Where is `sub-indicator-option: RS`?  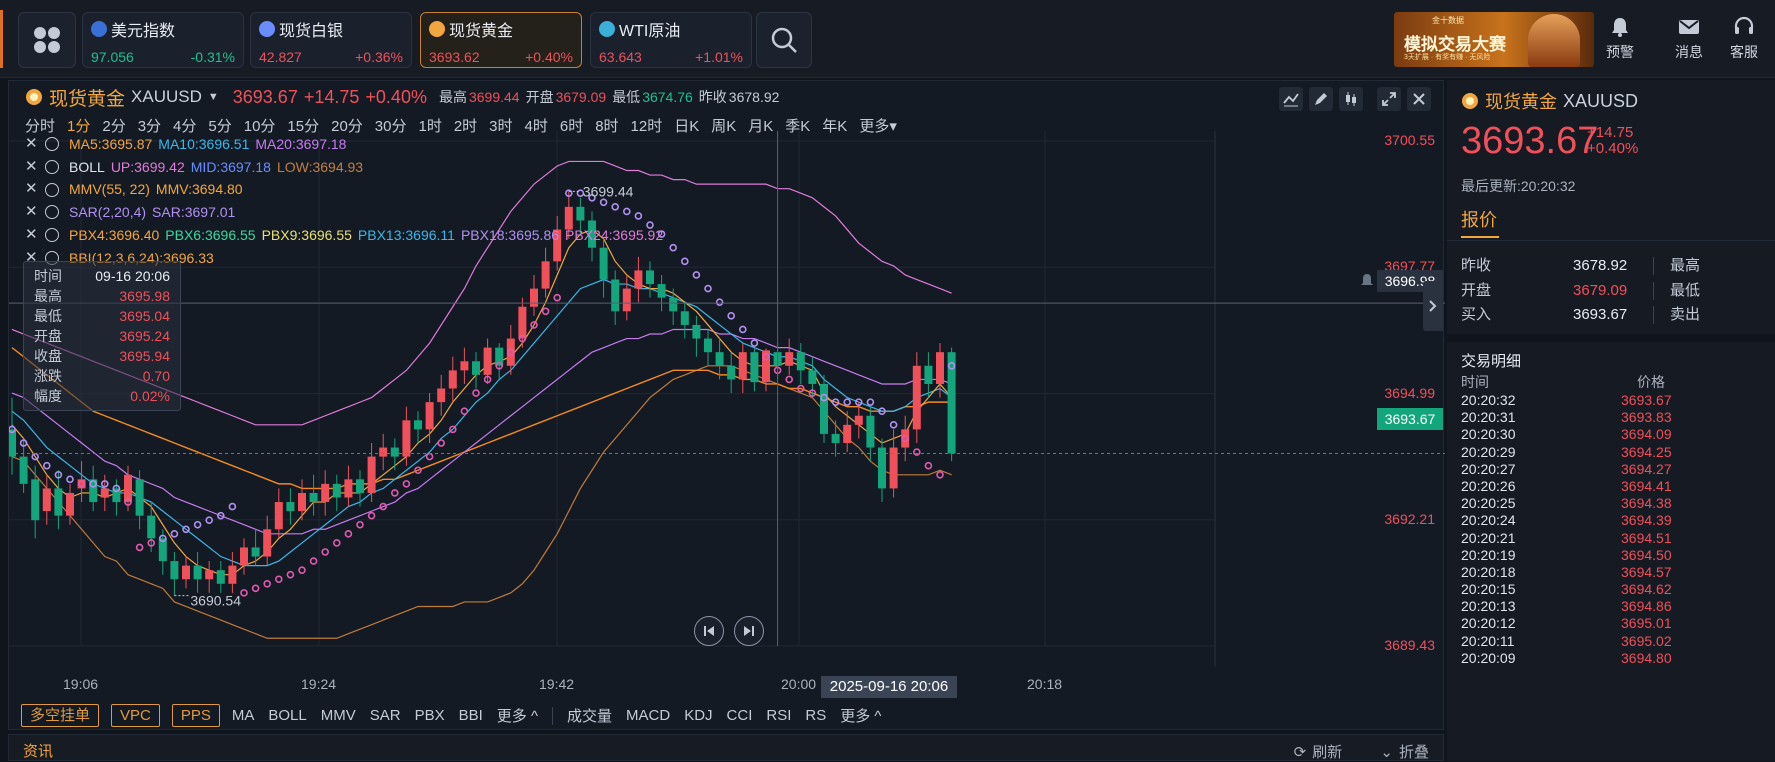
sub-indicator-option: RS is located at coordinates (815, 715).